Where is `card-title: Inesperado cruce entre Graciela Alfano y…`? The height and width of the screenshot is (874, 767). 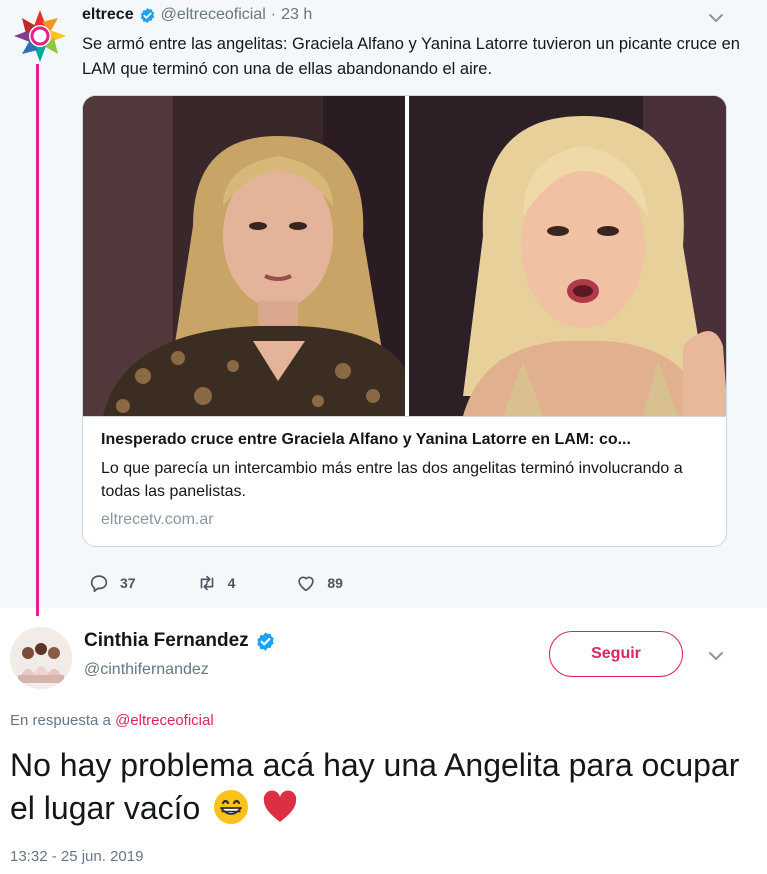
card-title: Inesperado cruce entre Graciela Alfano y… is located at coordinates (366, 439).